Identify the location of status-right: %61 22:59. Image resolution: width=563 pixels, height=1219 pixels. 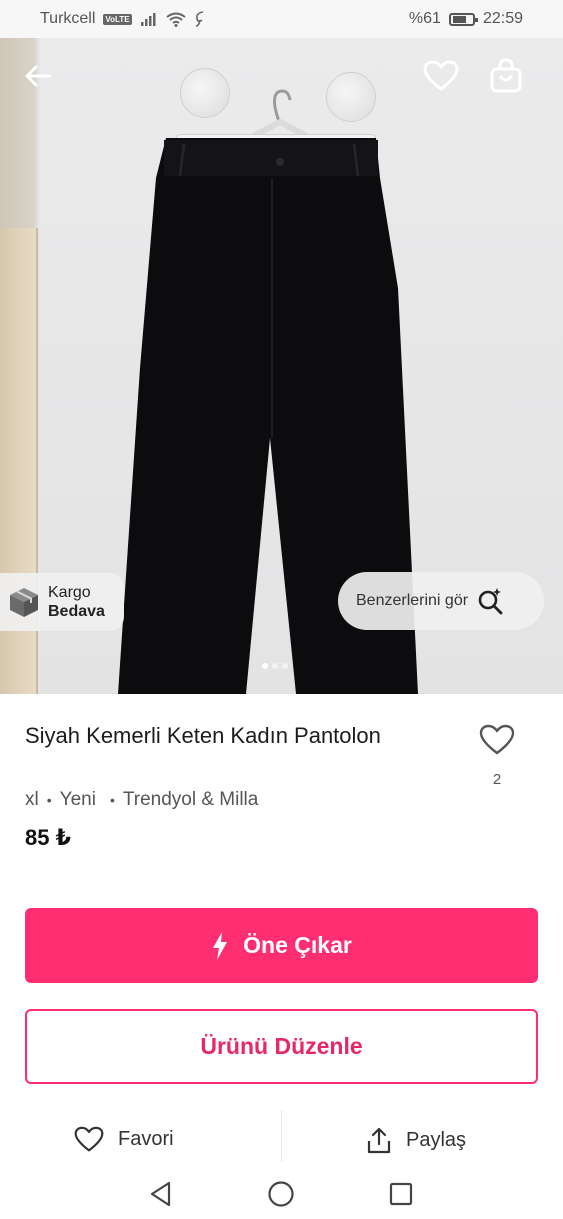
(466, 19).